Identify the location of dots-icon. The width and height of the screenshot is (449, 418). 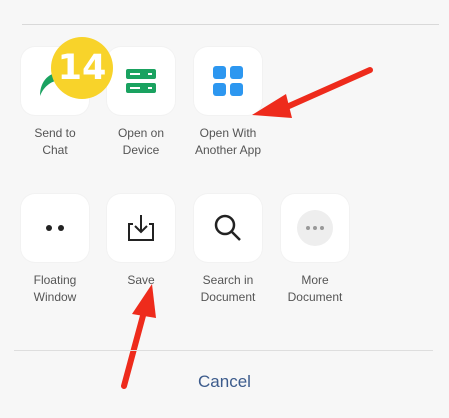
(55, 228).